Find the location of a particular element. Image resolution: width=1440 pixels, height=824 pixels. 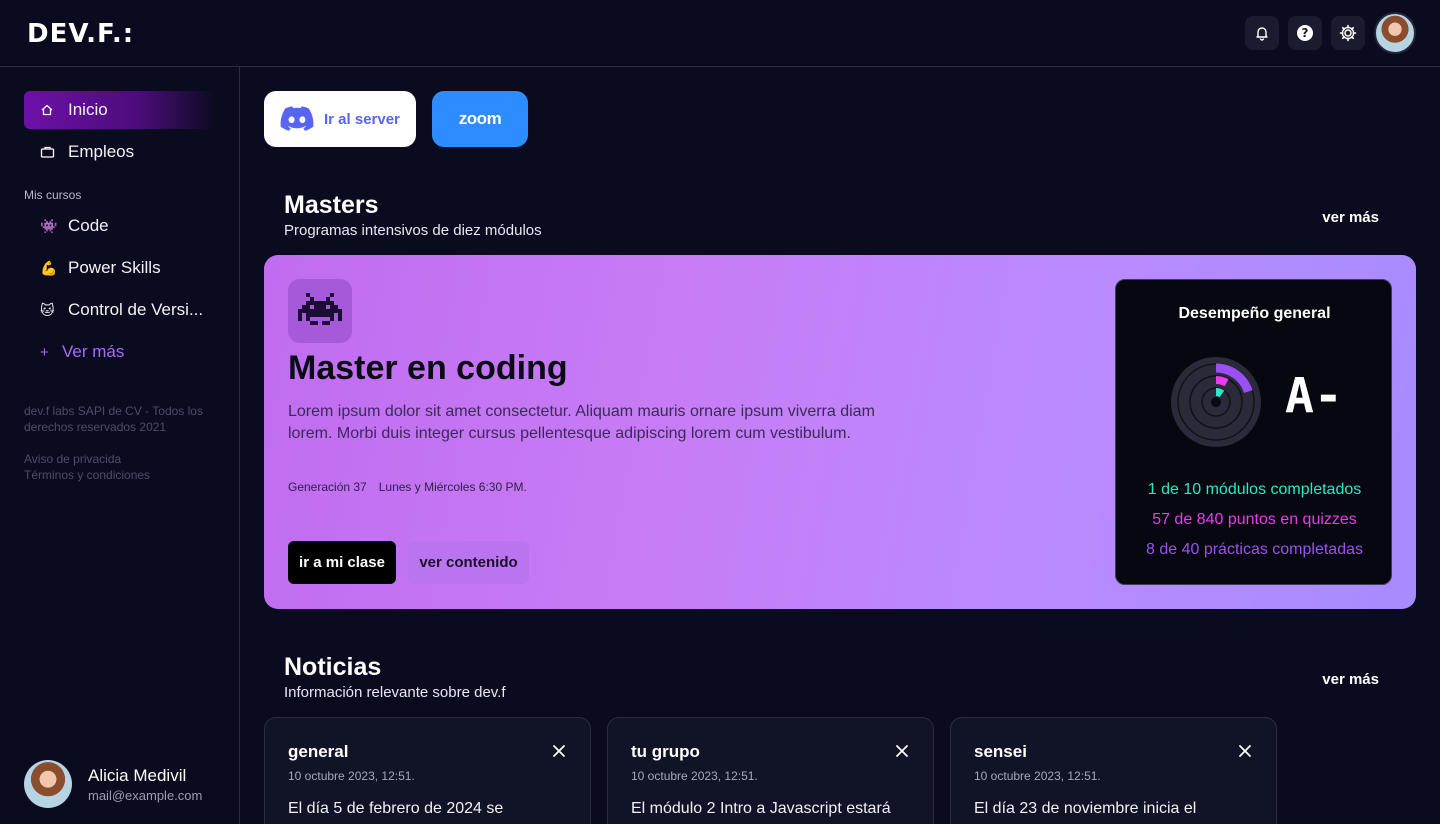

gear-icon is located at coordinates (1348, 33).